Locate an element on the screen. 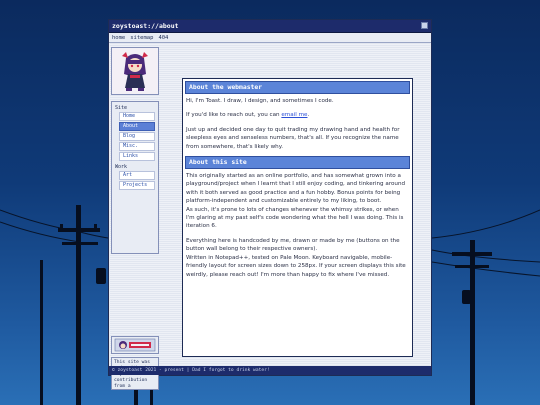  nav-item-projects: Projects is located at coordinates (137, 185).